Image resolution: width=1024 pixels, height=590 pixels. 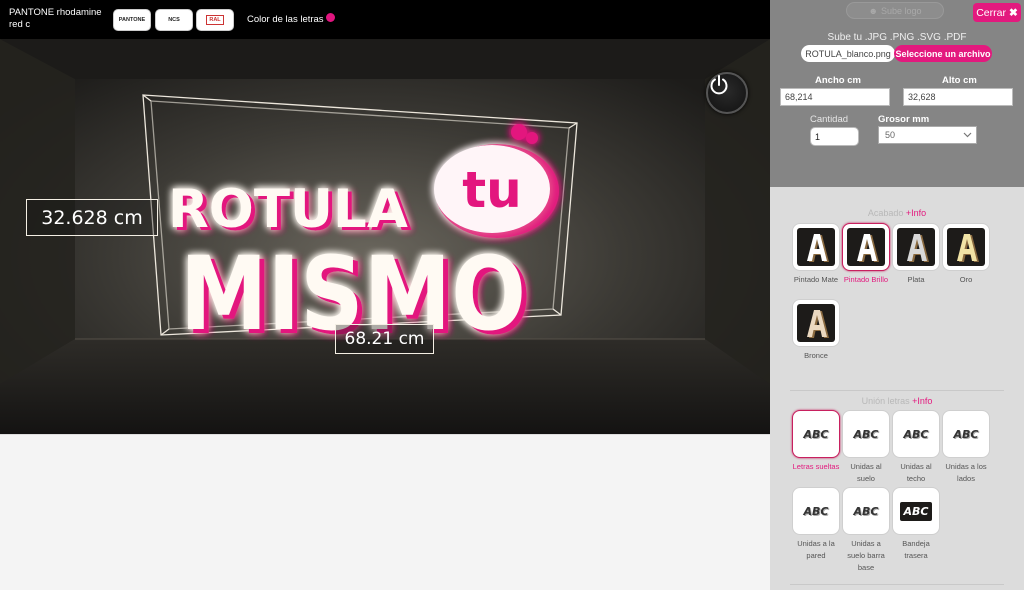 I want to click on height-dimension-label: 32.628 cm, so click(x=92, y=217).